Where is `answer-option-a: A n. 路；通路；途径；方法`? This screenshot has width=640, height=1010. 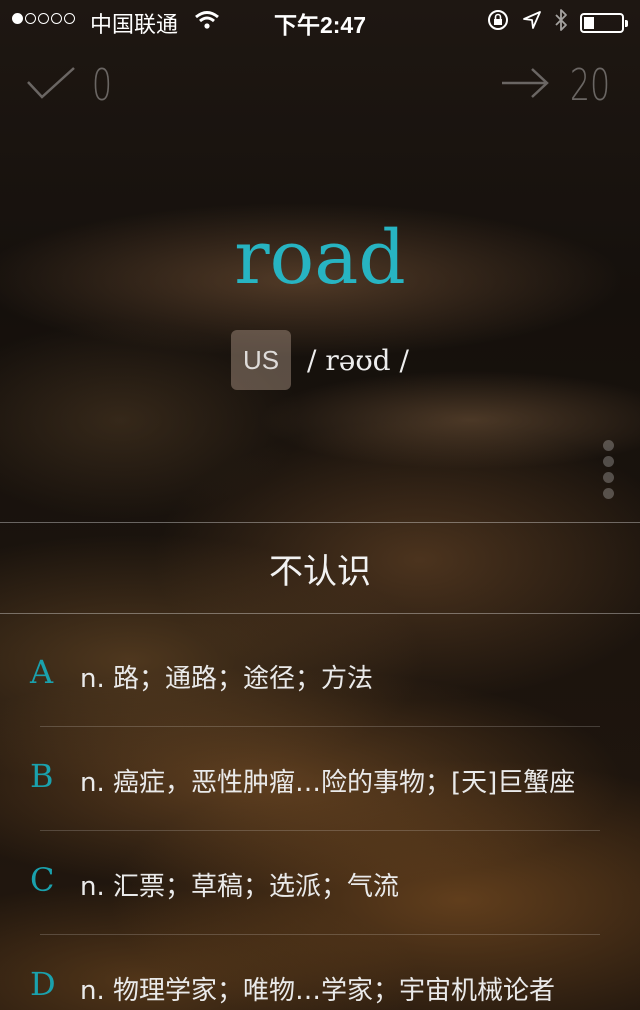
answer-option-a: A n. 路；通路；途径；方法 is located at coordinates (320, 675).